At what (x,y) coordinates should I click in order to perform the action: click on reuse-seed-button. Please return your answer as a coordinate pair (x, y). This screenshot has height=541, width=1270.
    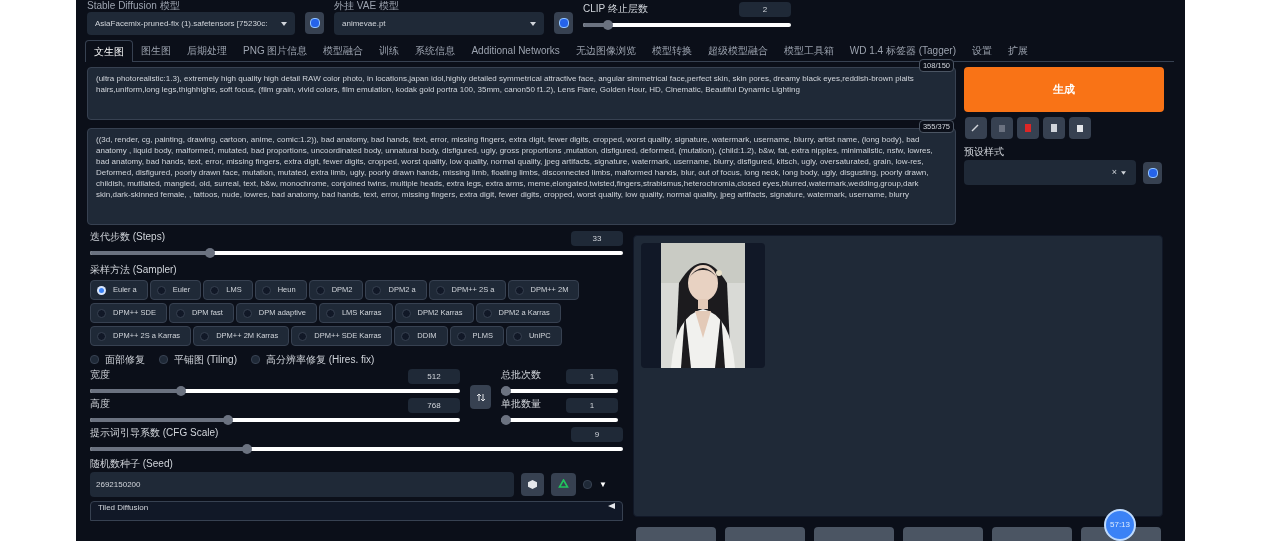
    Looking at the image, I should click on (563, 484).